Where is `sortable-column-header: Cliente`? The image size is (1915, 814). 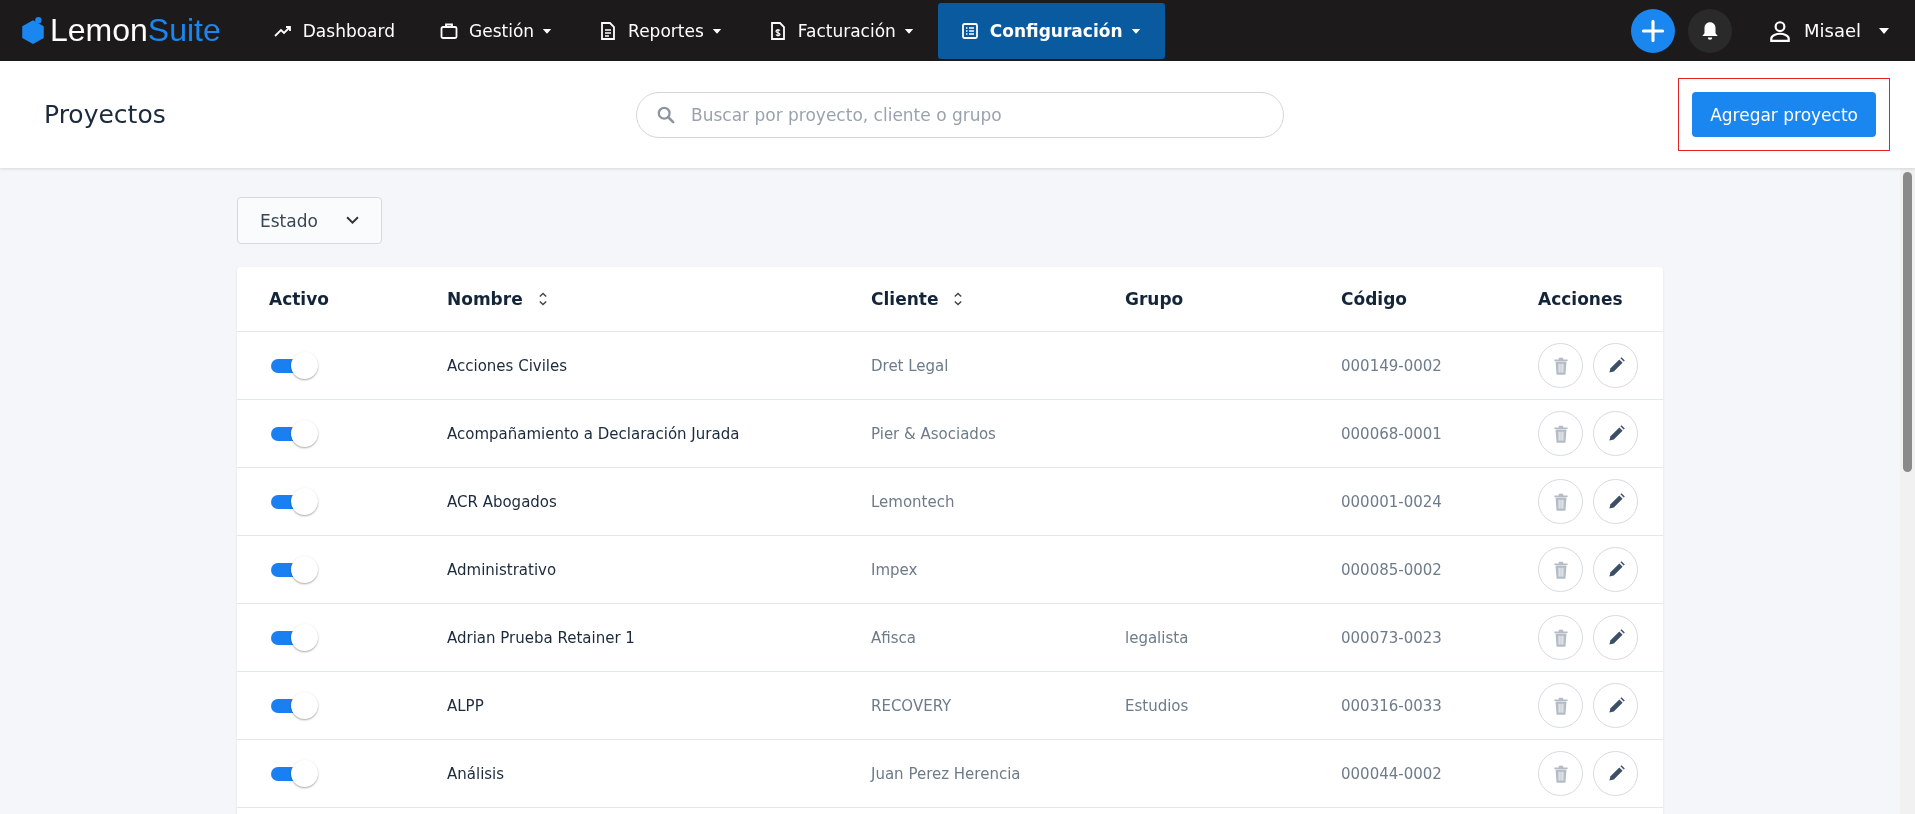 sortable-column-header: Cliente is located at coordinates (905, 299).